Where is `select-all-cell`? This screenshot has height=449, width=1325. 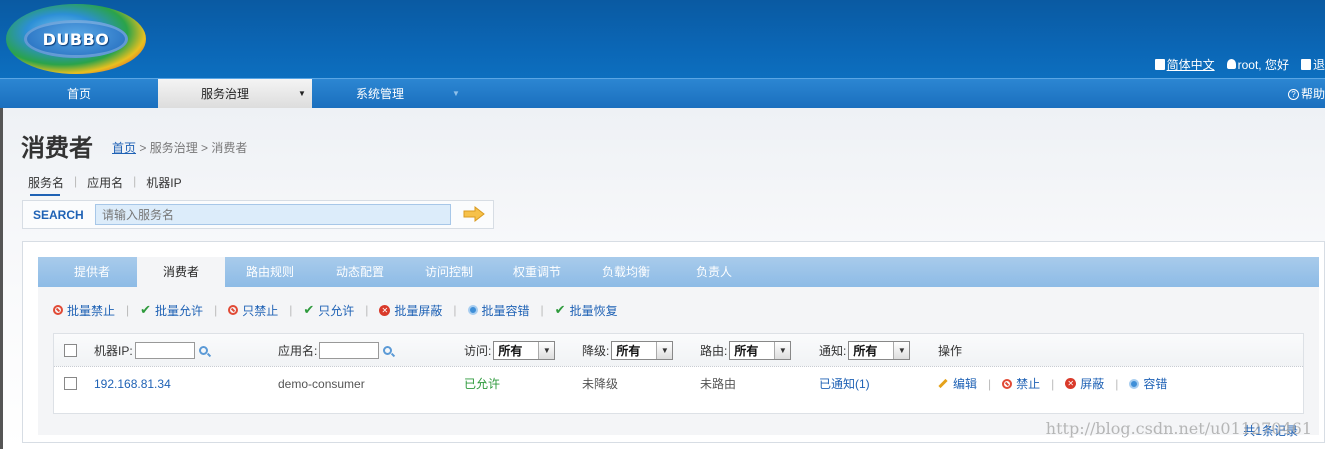
select-all-cell is located at coordinates (70, 350).